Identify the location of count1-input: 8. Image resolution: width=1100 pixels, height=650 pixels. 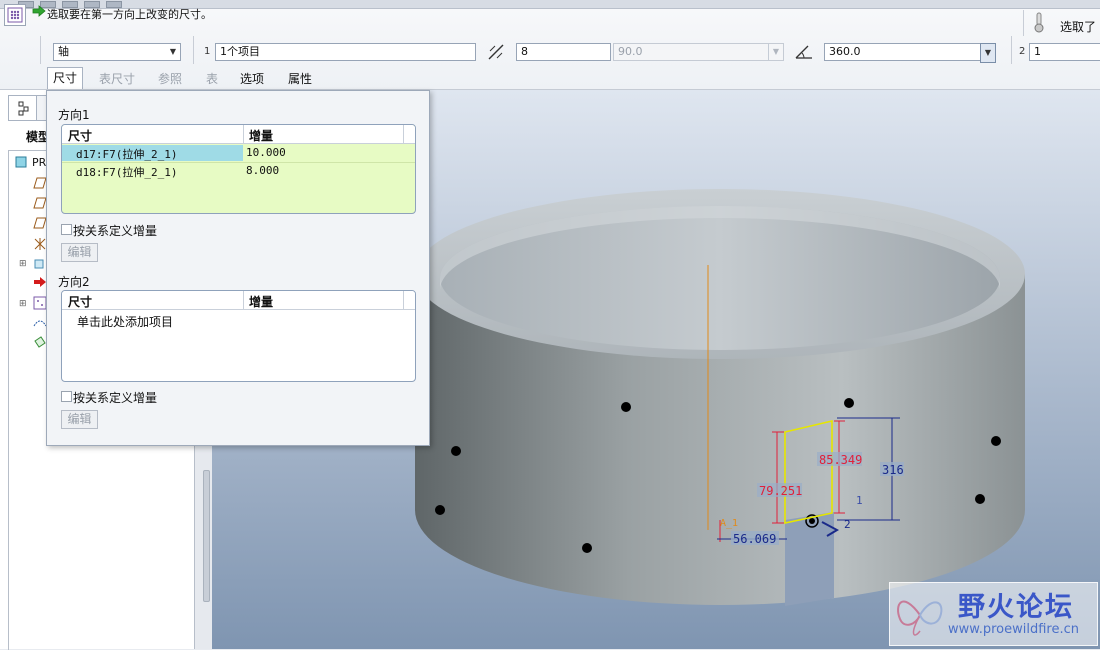
(563, 52).